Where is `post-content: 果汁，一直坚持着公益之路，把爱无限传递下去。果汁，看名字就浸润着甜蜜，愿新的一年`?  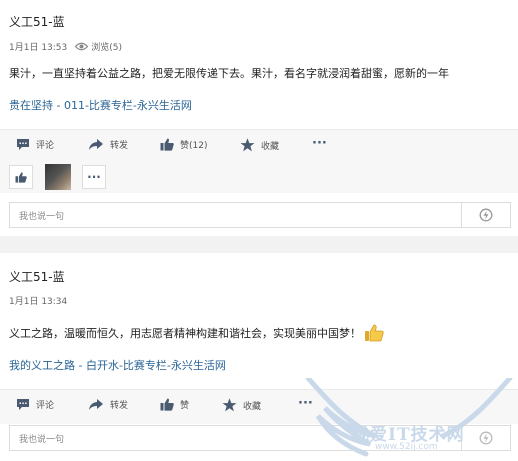
post-content: 果汁，一直坚持着公益之路，把爱无限传递下去。果汁，看名字就浸润着甜蜜，愿新的一年 is located at coordinates (229, 73).